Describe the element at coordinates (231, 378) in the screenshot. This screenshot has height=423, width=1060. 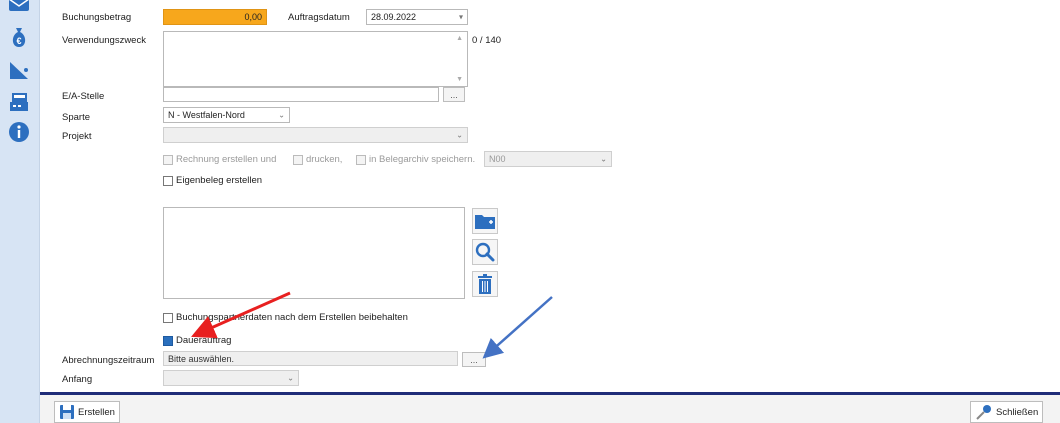
I see `anfang-select: ⌄` at that location.